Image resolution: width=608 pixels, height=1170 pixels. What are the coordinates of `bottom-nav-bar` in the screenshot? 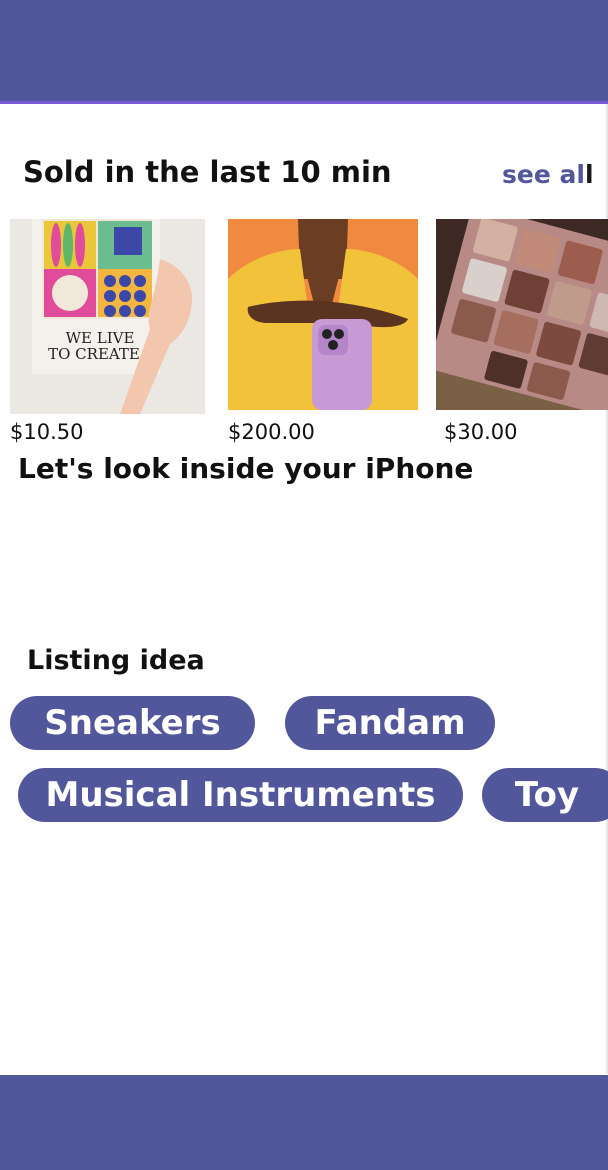 It's located at (304, 1122).